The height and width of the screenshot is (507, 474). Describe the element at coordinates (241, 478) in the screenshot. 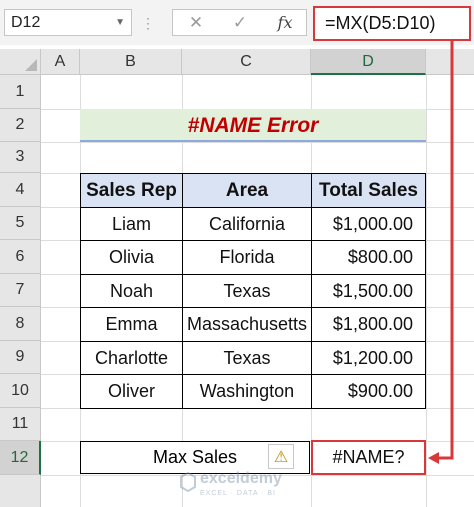

I see `watermark-name: exceldemy` at that location.